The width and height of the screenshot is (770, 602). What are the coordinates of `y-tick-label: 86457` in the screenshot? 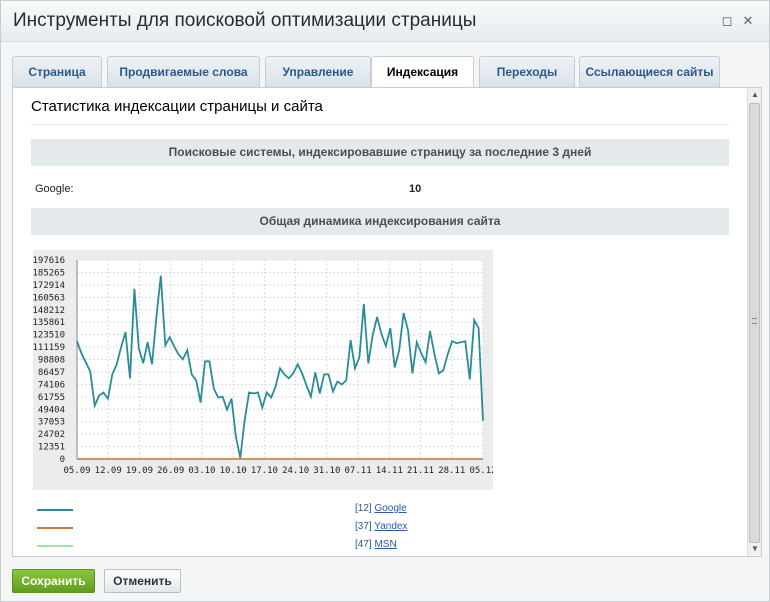 It's located at (51, 373).